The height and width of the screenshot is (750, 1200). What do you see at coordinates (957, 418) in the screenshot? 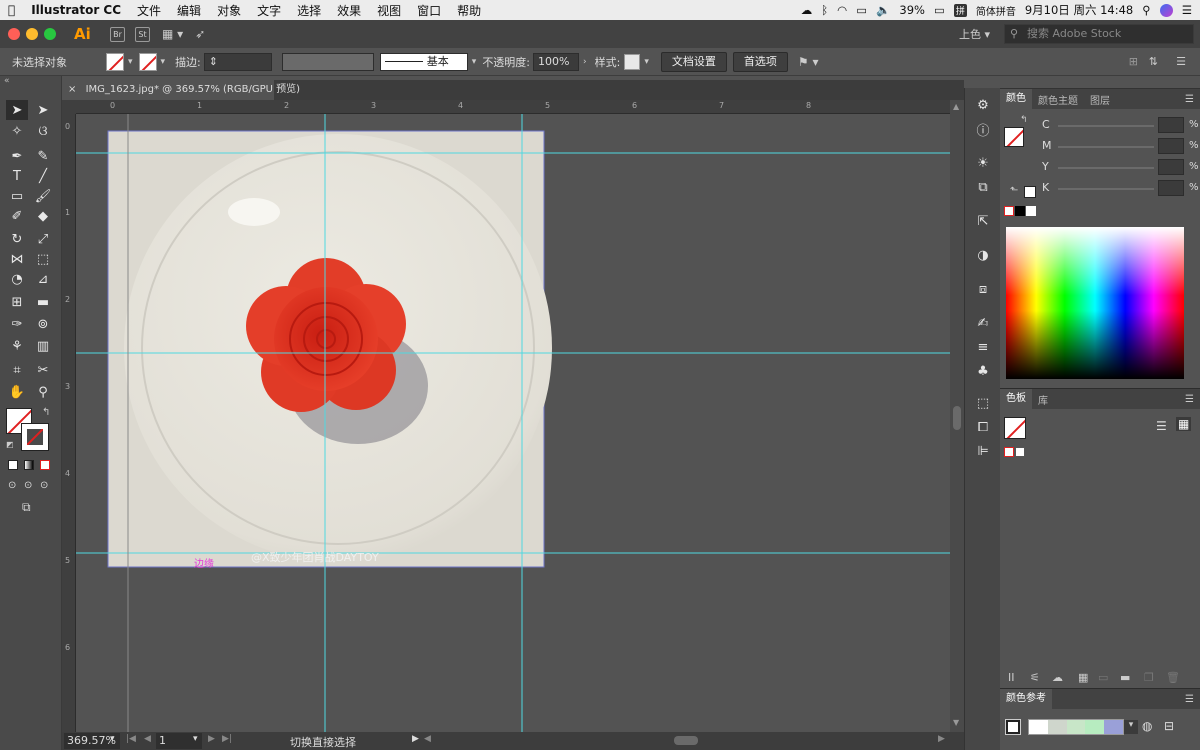
I see `scroll-thumb` at bounding box center [957, 418].